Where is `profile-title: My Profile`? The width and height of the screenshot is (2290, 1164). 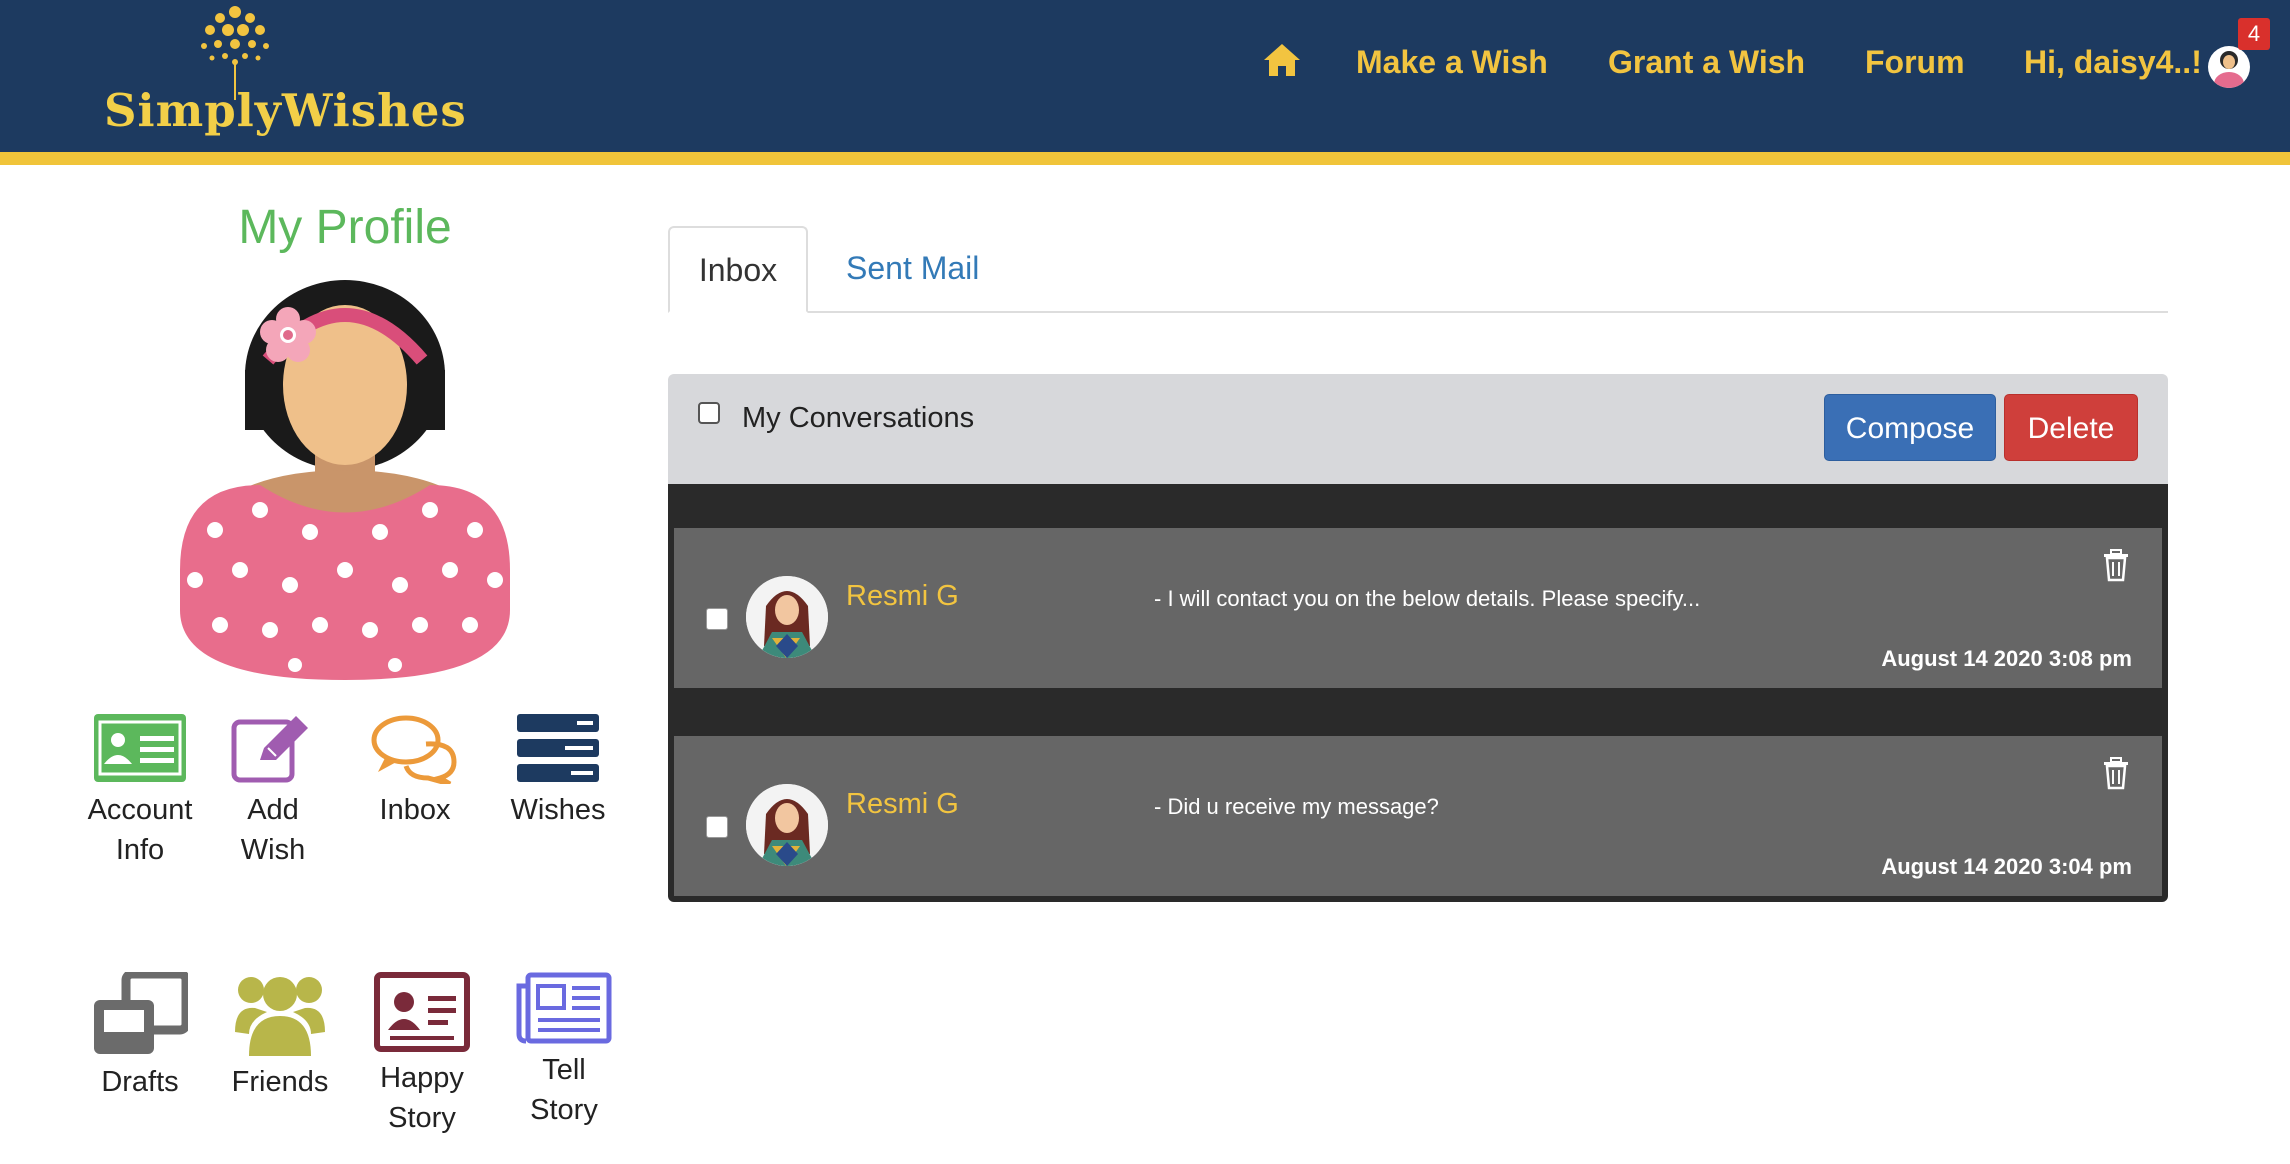 profile-title: My Profile is located at coordinates (345, 227).